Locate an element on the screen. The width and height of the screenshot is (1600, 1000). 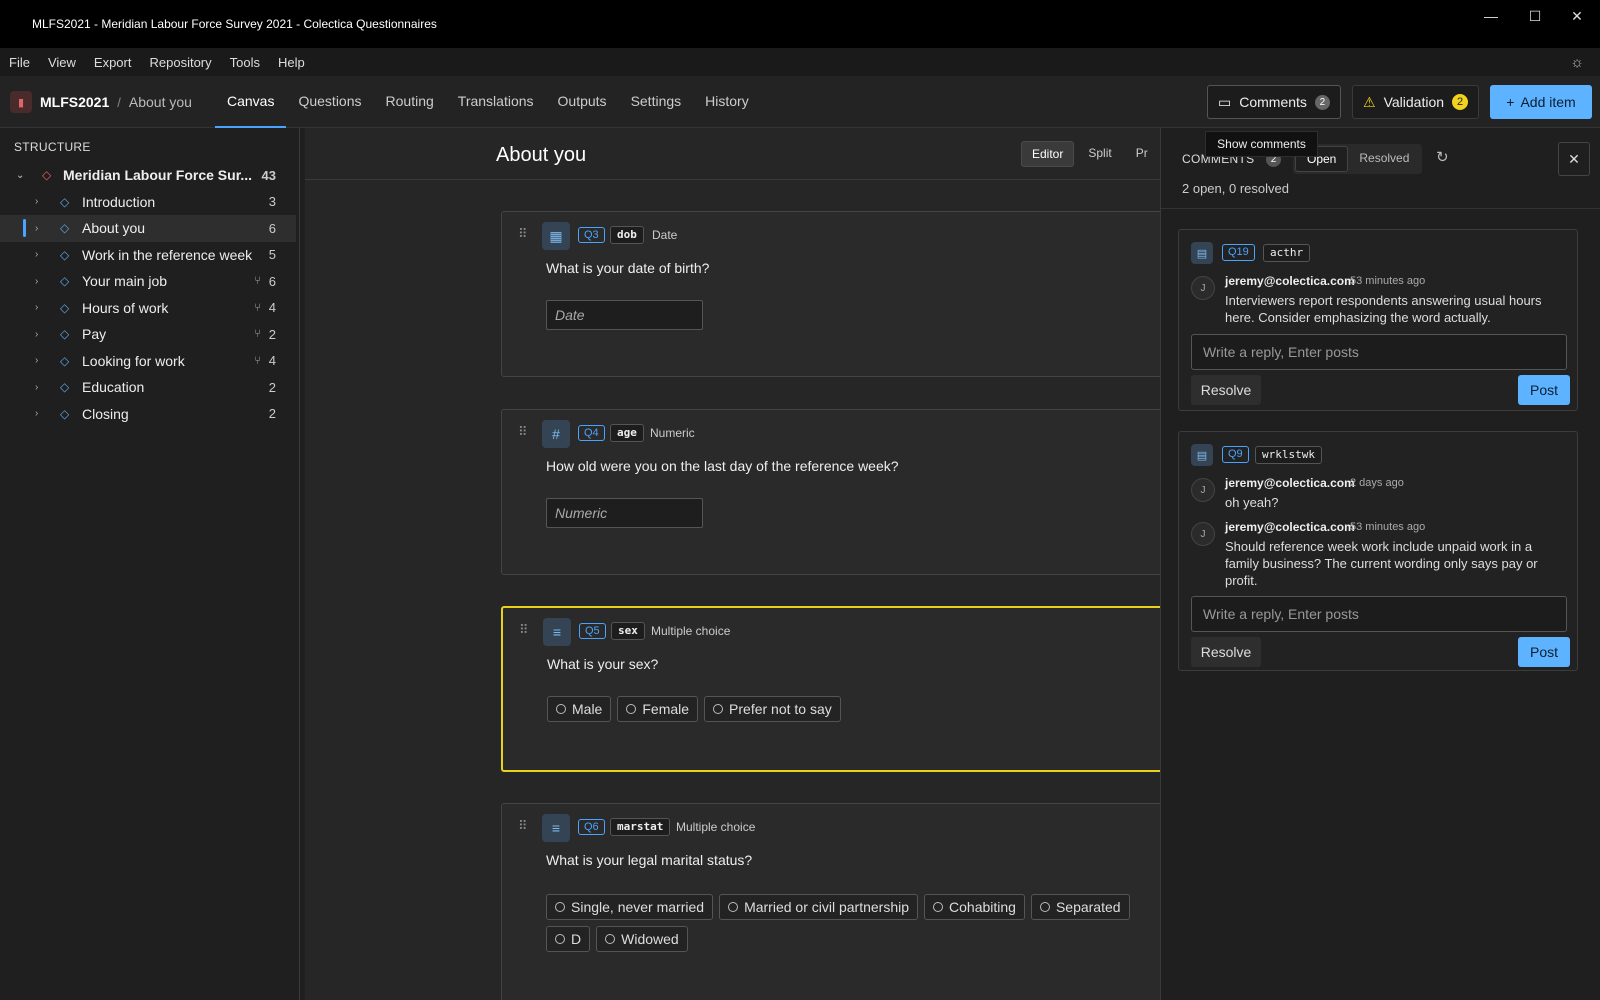
question-type: Numeric is located at coordinates (672, 433).